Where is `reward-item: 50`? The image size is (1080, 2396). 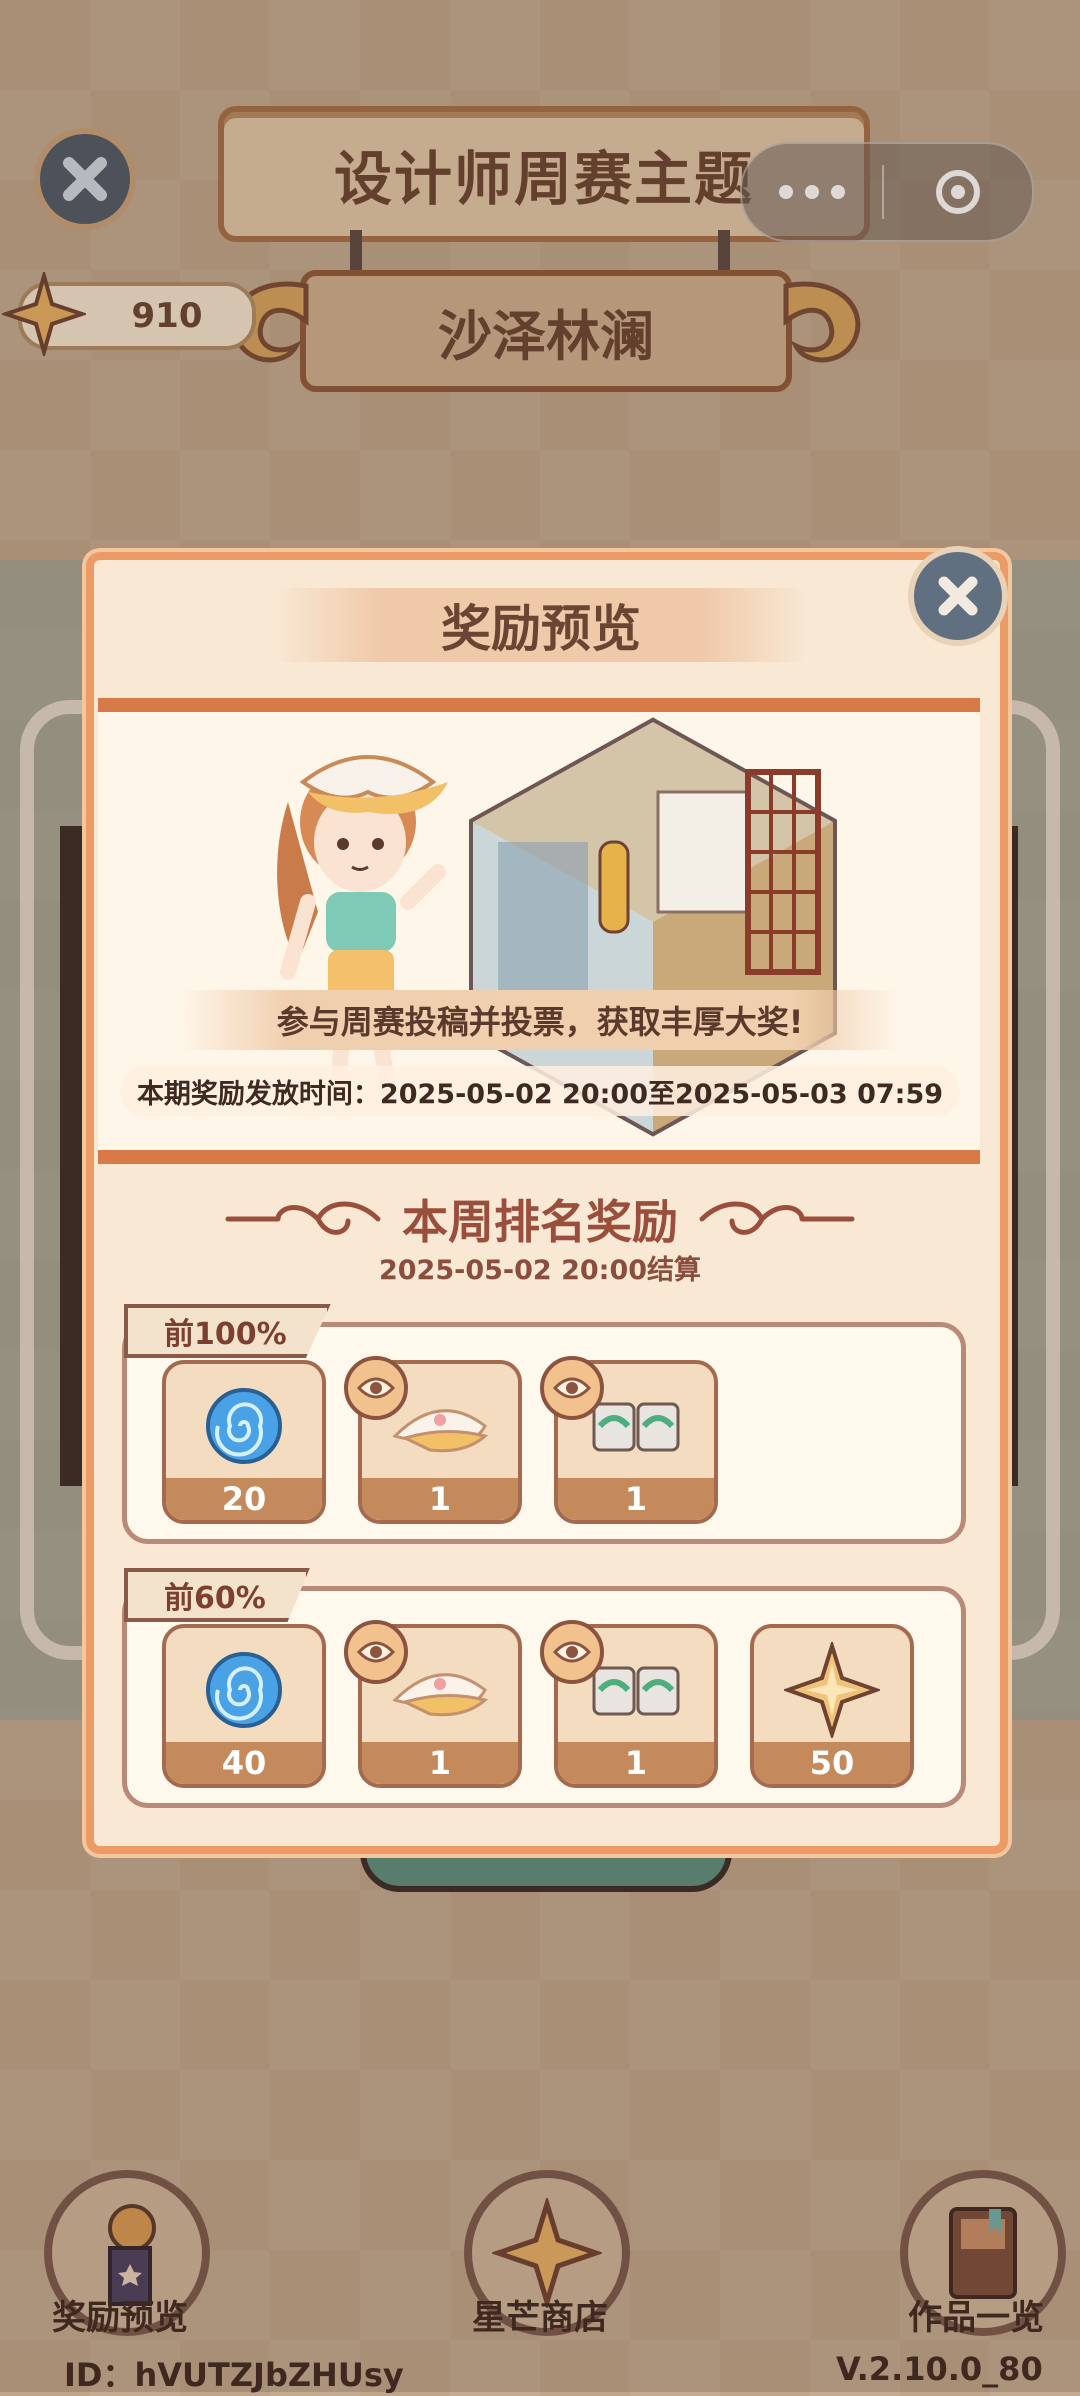
reward-item: 50 is located at coordinates (832, 1706).